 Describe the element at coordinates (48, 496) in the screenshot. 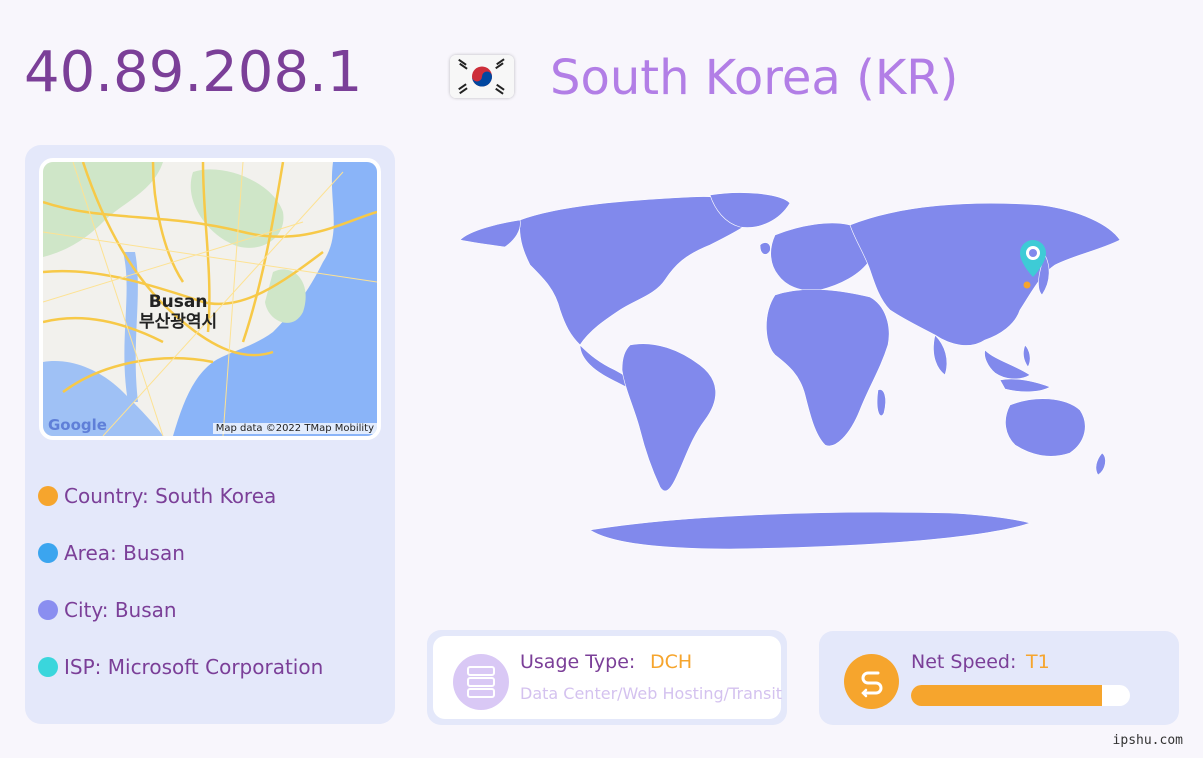

I see `country-dot-icon` at that location.